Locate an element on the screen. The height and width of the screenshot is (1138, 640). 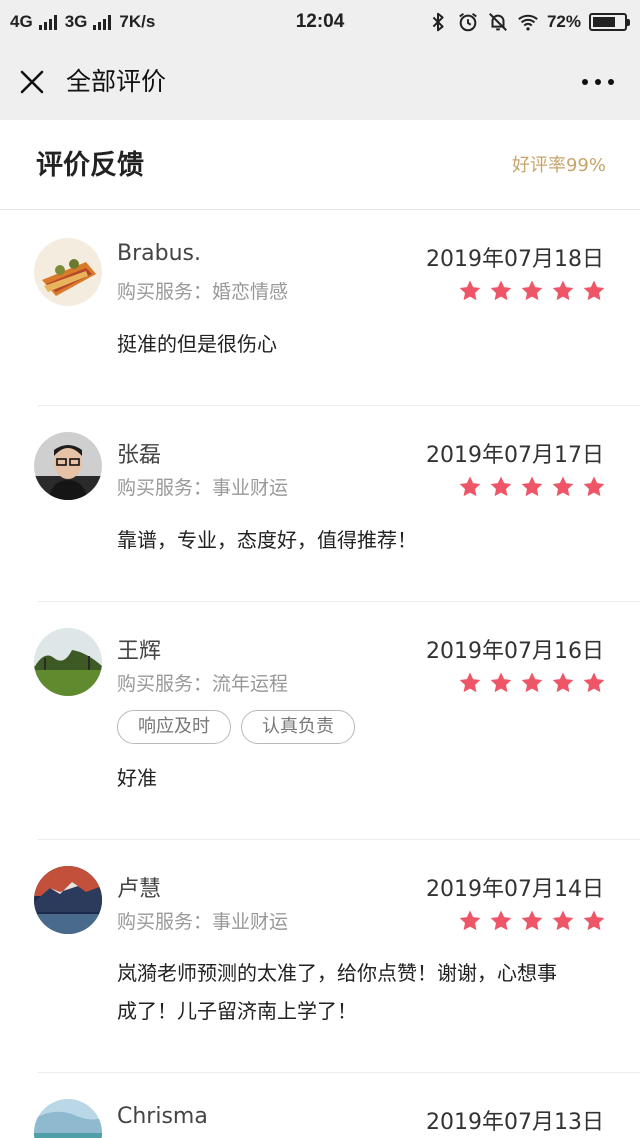
section-title: 评价反馈 is located at coordinates (90, 165).